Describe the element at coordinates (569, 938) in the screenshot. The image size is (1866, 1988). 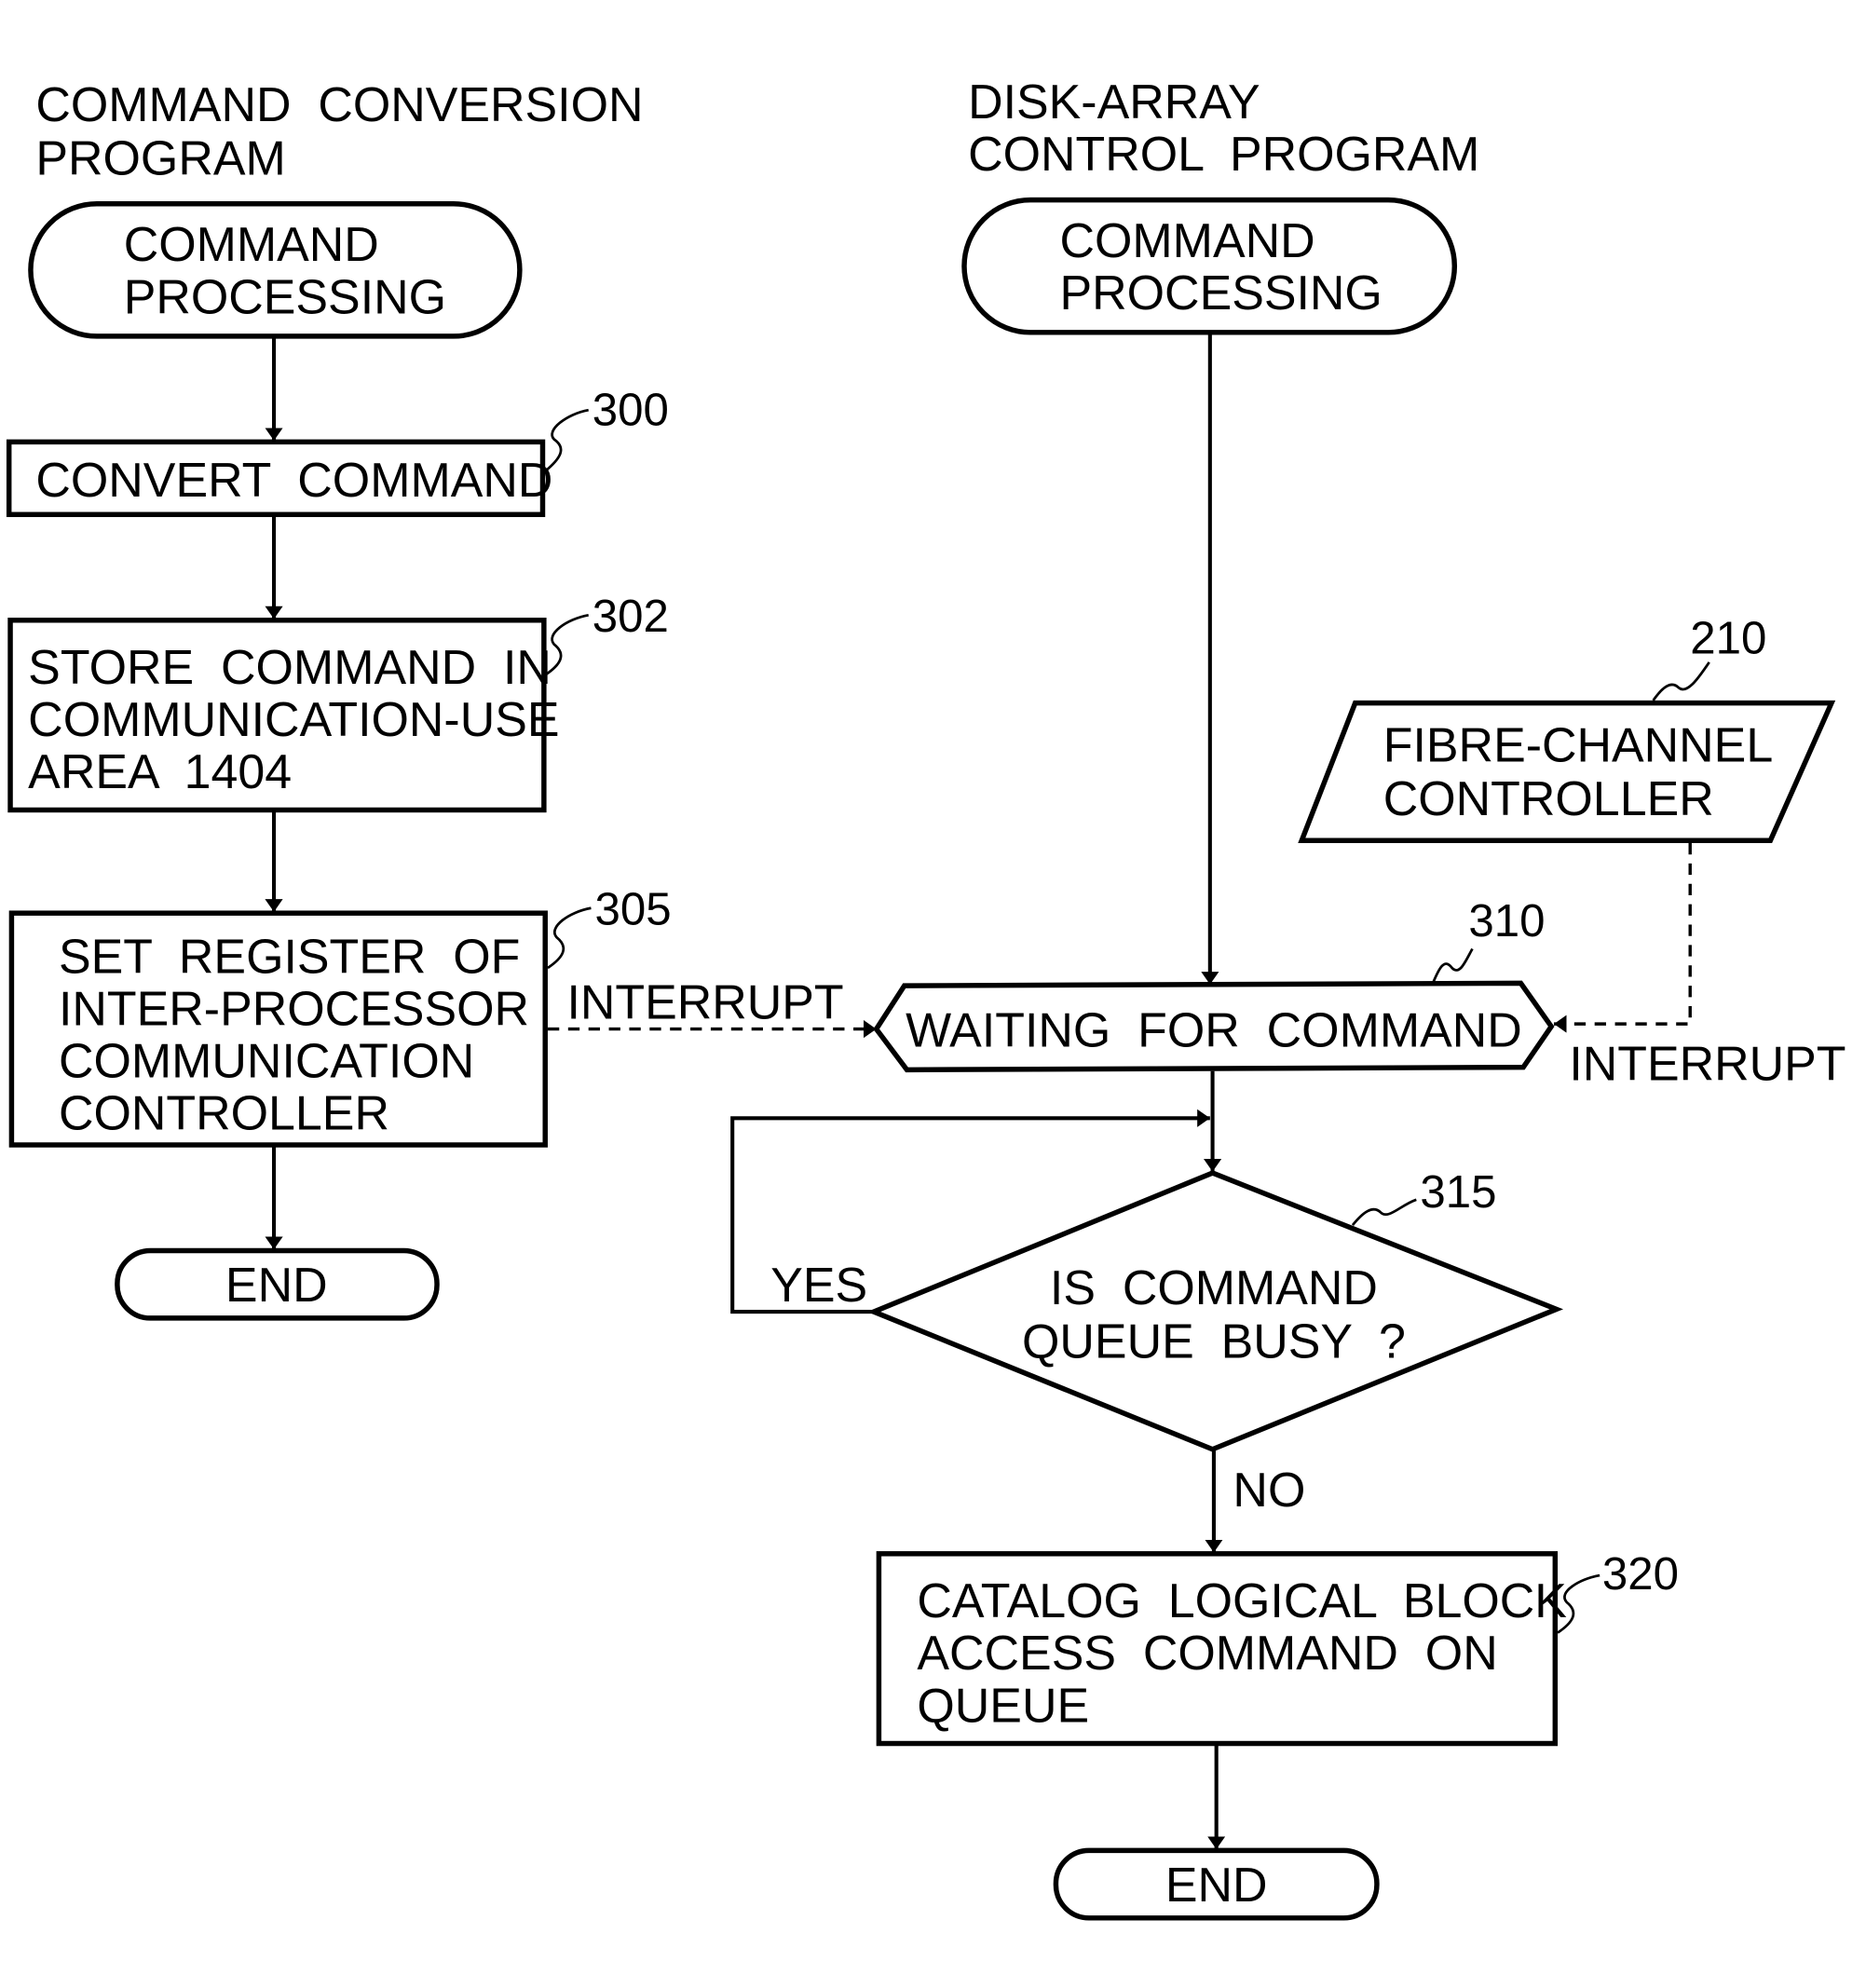
I see `ref-305-leader` at that location.